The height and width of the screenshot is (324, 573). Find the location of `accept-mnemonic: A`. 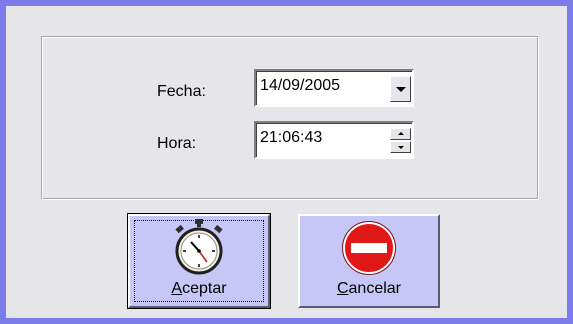

accept-mnemonic: A is located at coordinates (177, 288).